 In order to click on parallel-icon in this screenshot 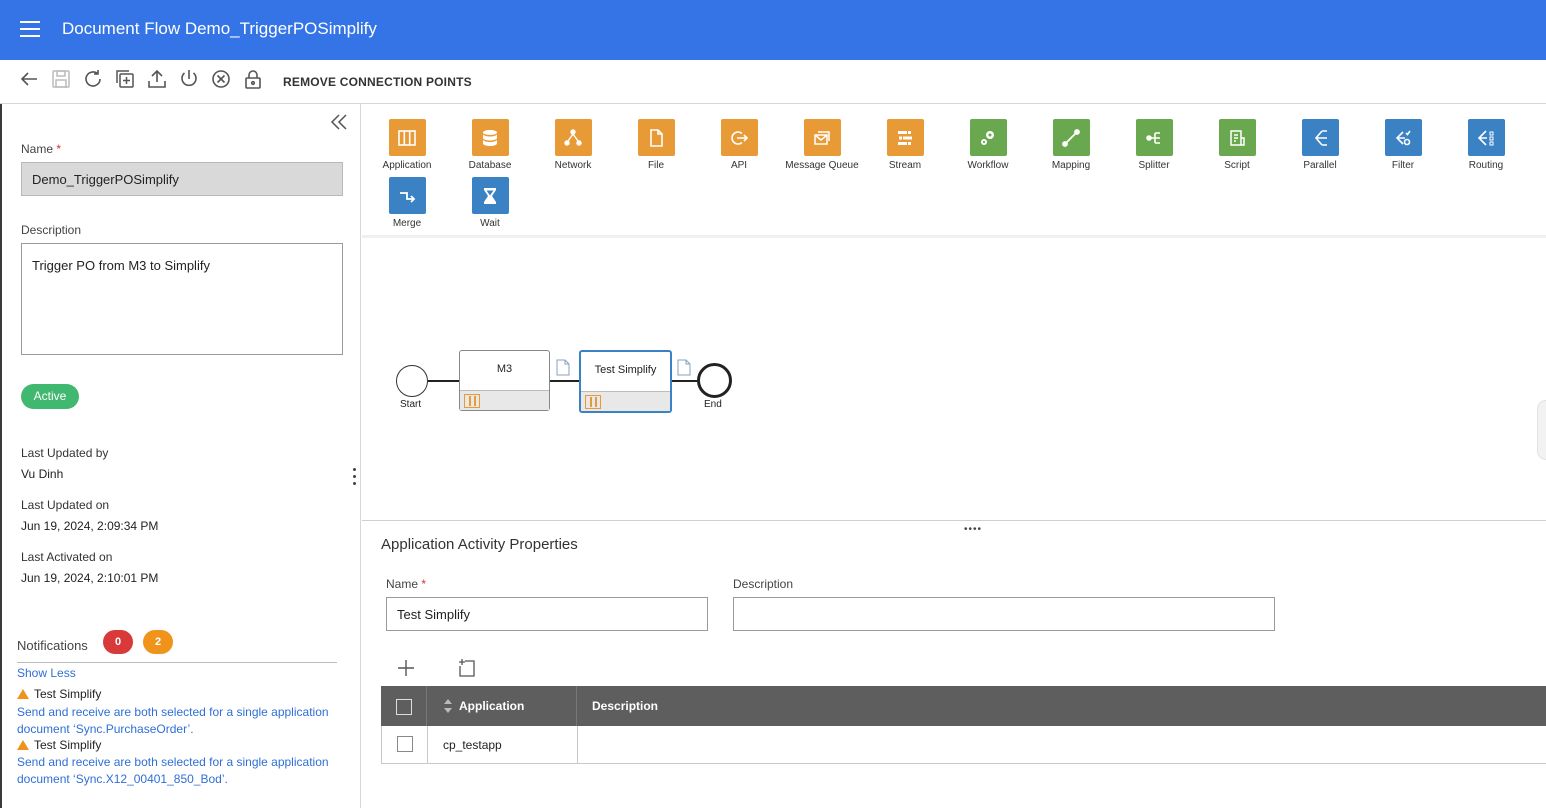, I will do `click(1320, 137)`.